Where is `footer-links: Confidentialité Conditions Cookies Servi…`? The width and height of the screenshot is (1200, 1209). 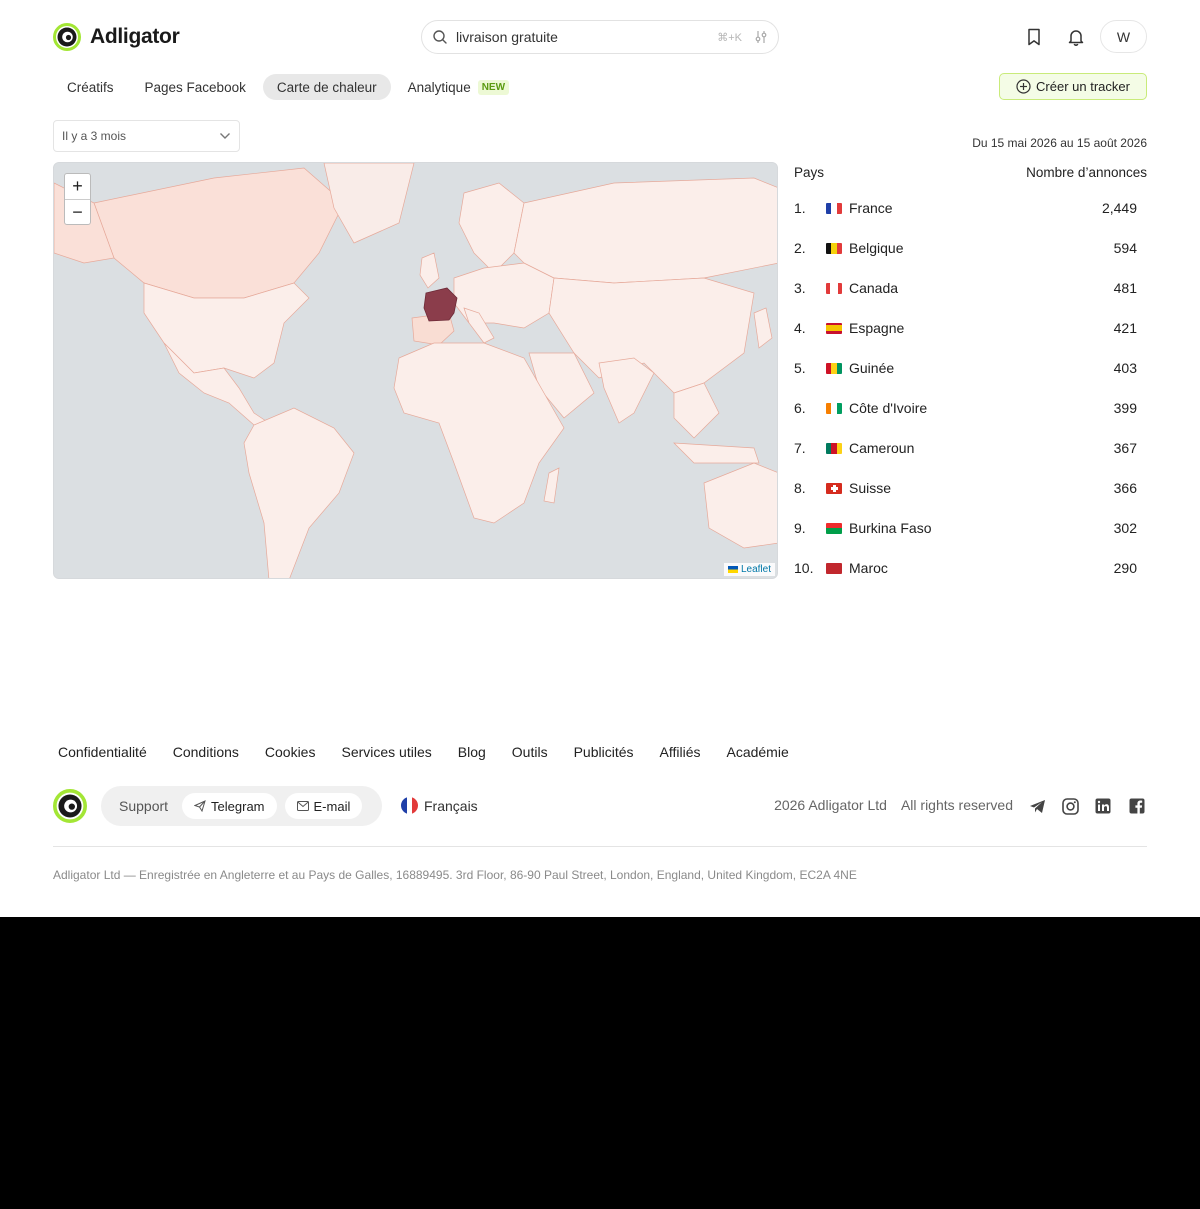
footer-links: Confidentialité Conditions Cookies Servi… is located at coordinates (436, 752).